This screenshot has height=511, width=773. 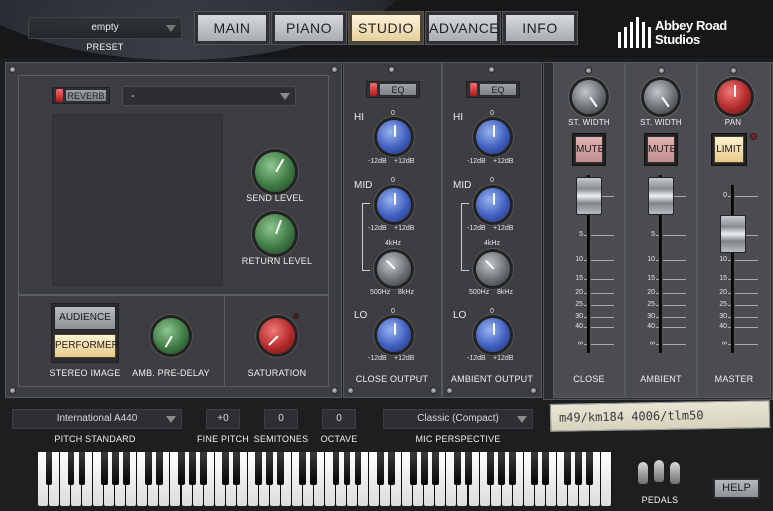 What do you see at coordinates (373, 89) in the screenshot?
I see `close-eq-led` at bounding box center [373, 89].